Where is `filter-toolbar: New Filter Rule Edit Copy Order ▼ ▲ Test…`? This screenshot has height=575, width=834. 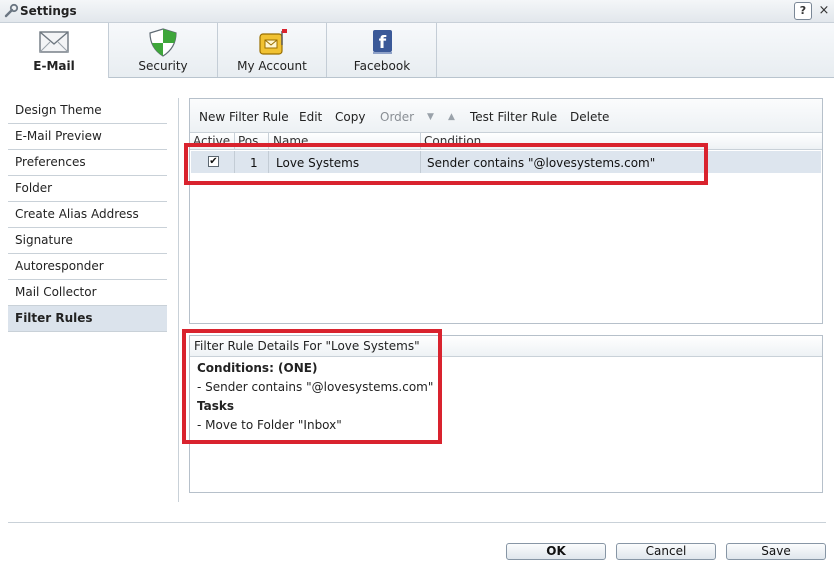
filter-toolbar: New Filter Rule Edit Copy Order ▼ ▲ Test… is located at coordinates (506, 115).